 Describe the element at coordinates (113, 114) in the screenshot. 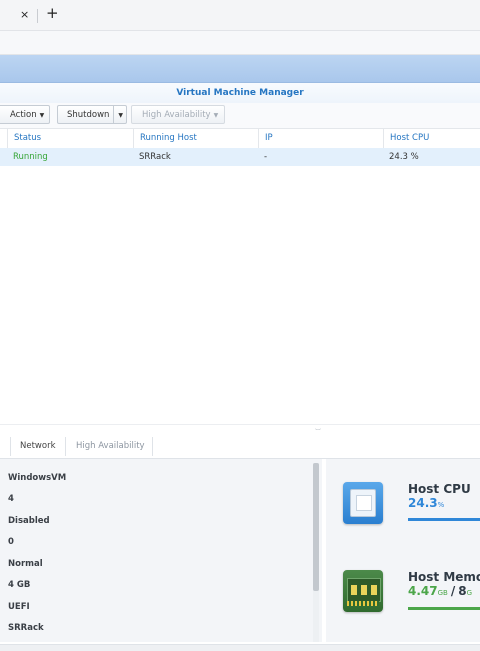

I see `split-divider` at that location.